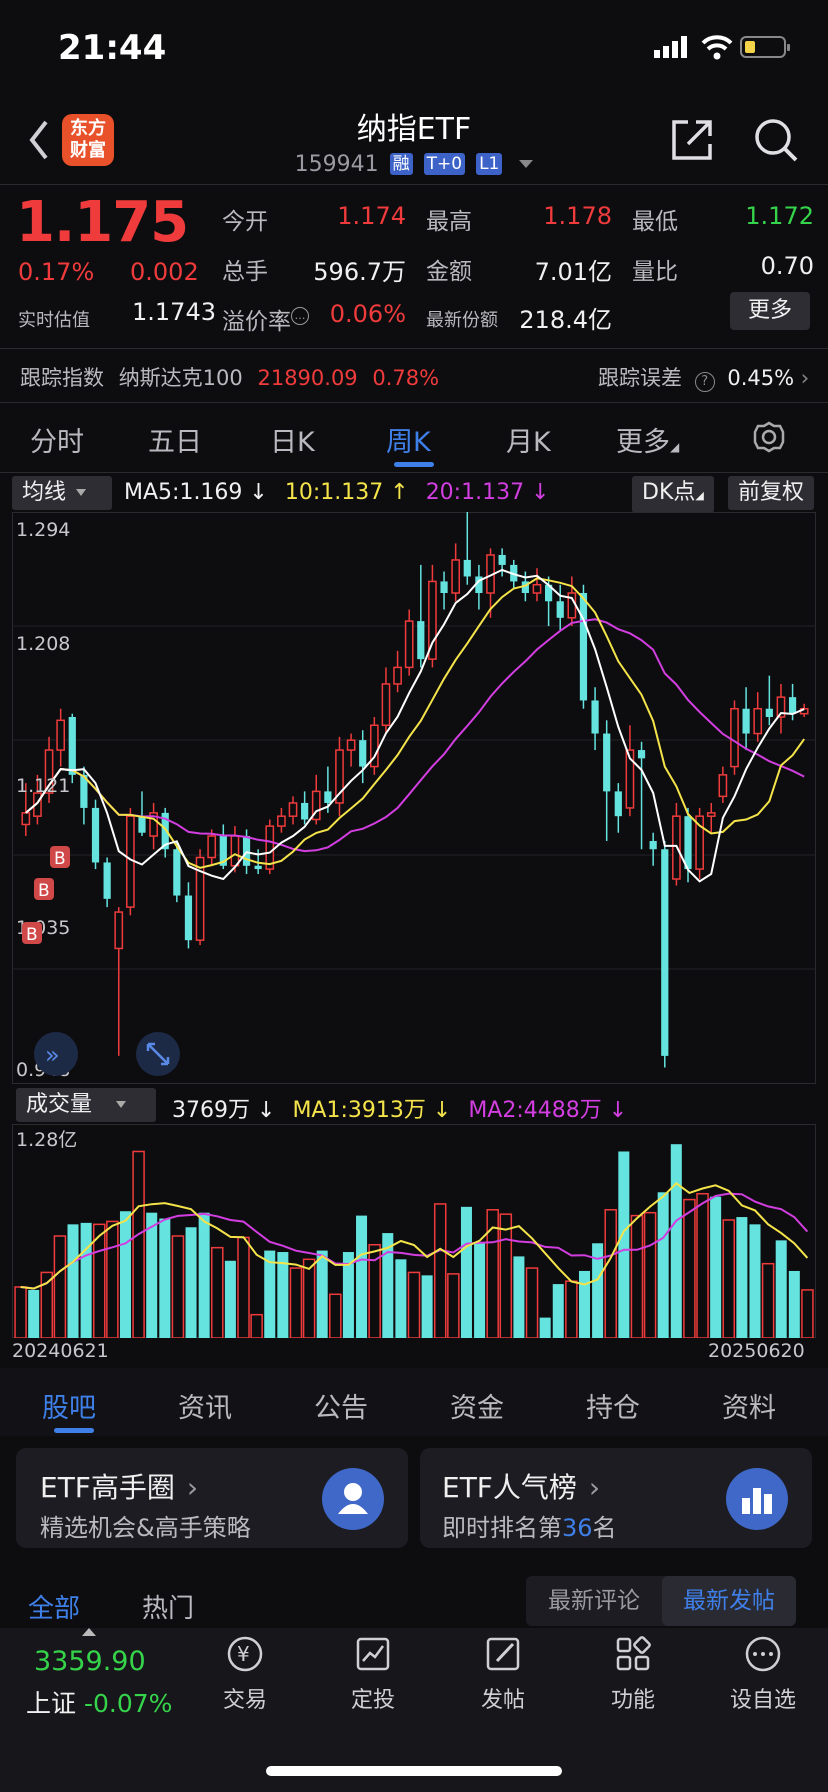 This screenshot has height=1792, width=828. I want to click on nav-trade: ¥ 交易, so click(245, 1674).